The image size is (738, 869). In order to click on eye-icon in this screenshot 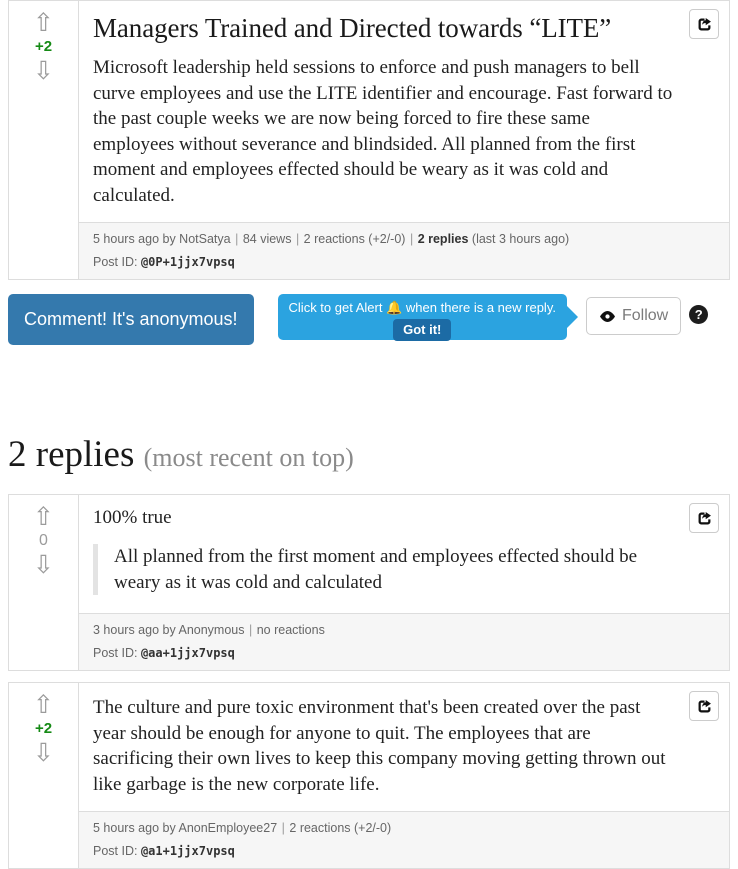, I will do `click(607, 316)`.